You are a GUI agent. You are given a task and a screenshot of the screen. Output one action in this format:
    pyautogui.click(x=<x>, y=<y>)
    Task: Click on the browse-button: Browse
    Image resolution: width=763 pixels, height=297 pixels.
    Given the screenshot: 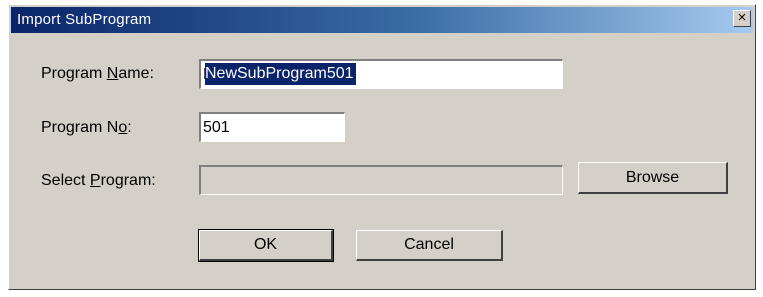 What is the action you would take?
    pyautogui.click(x=653, y=178)
    